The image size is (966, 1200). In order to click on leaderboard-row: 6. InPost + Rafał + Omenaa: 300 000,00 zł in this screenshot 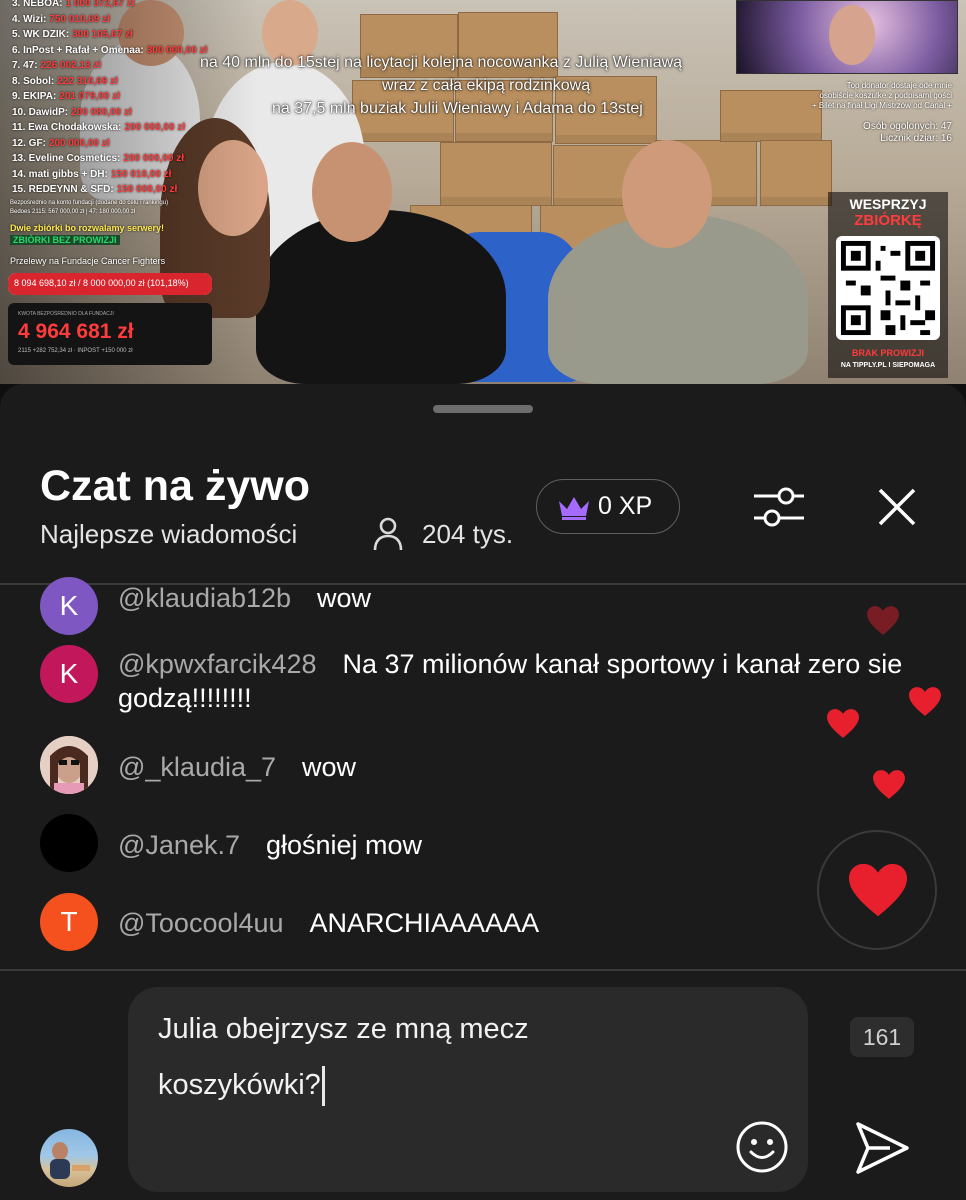, I will do `click(109, 50)`.